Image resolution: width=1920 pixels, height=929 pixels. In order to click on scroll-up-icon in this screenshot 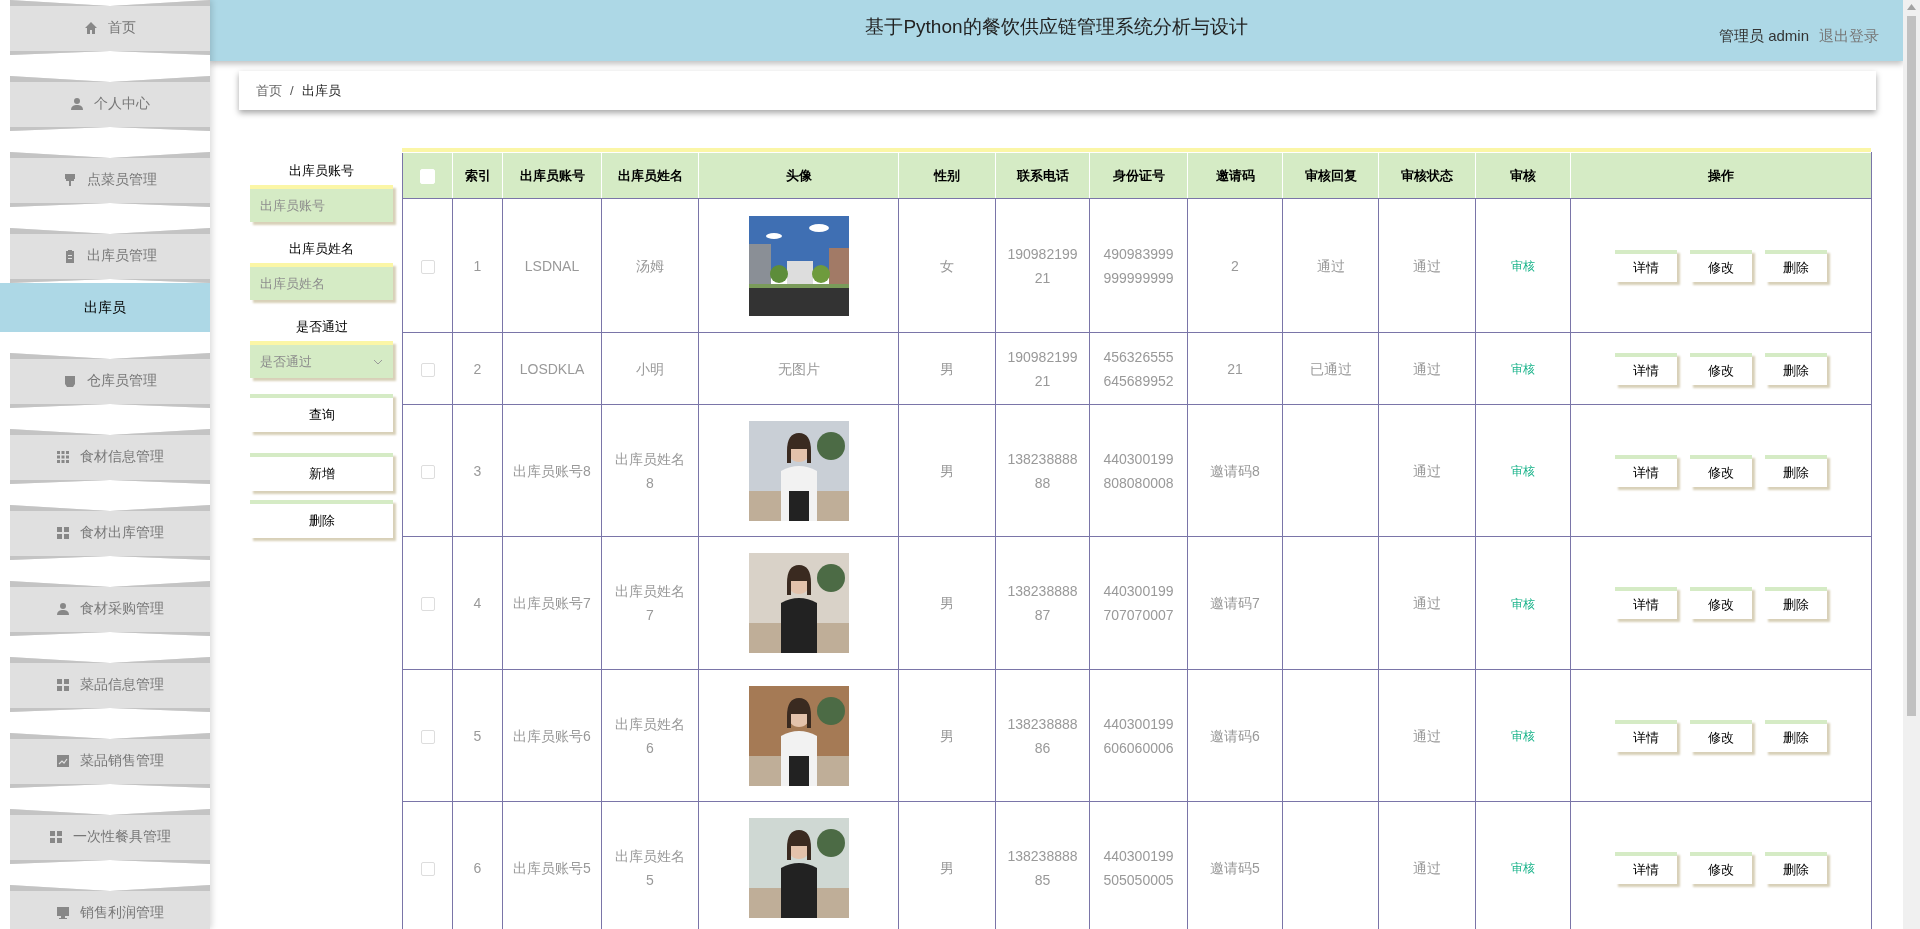, I will do `click(1911, 7)`.